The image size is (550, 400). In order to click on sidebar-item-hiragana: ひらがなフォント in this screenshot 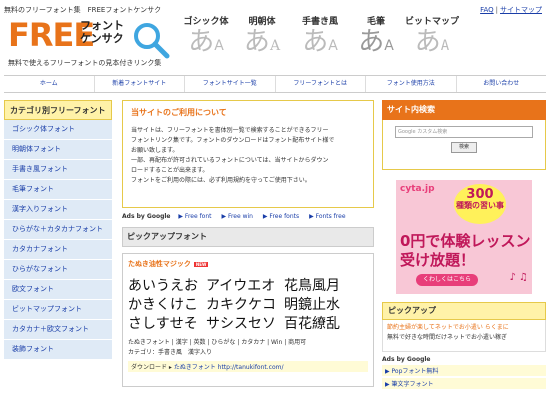, I will do `click(58, 270)`.